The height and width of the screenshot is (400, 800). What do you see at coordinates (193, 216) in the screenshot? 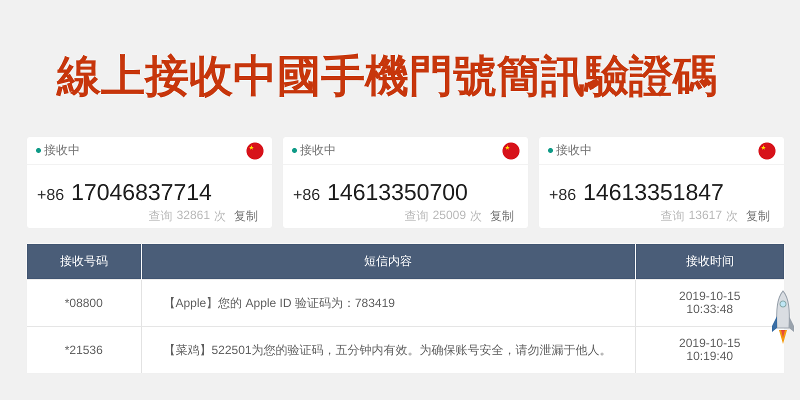
I see `query-count: 32861` at bounding box center [193, 216].